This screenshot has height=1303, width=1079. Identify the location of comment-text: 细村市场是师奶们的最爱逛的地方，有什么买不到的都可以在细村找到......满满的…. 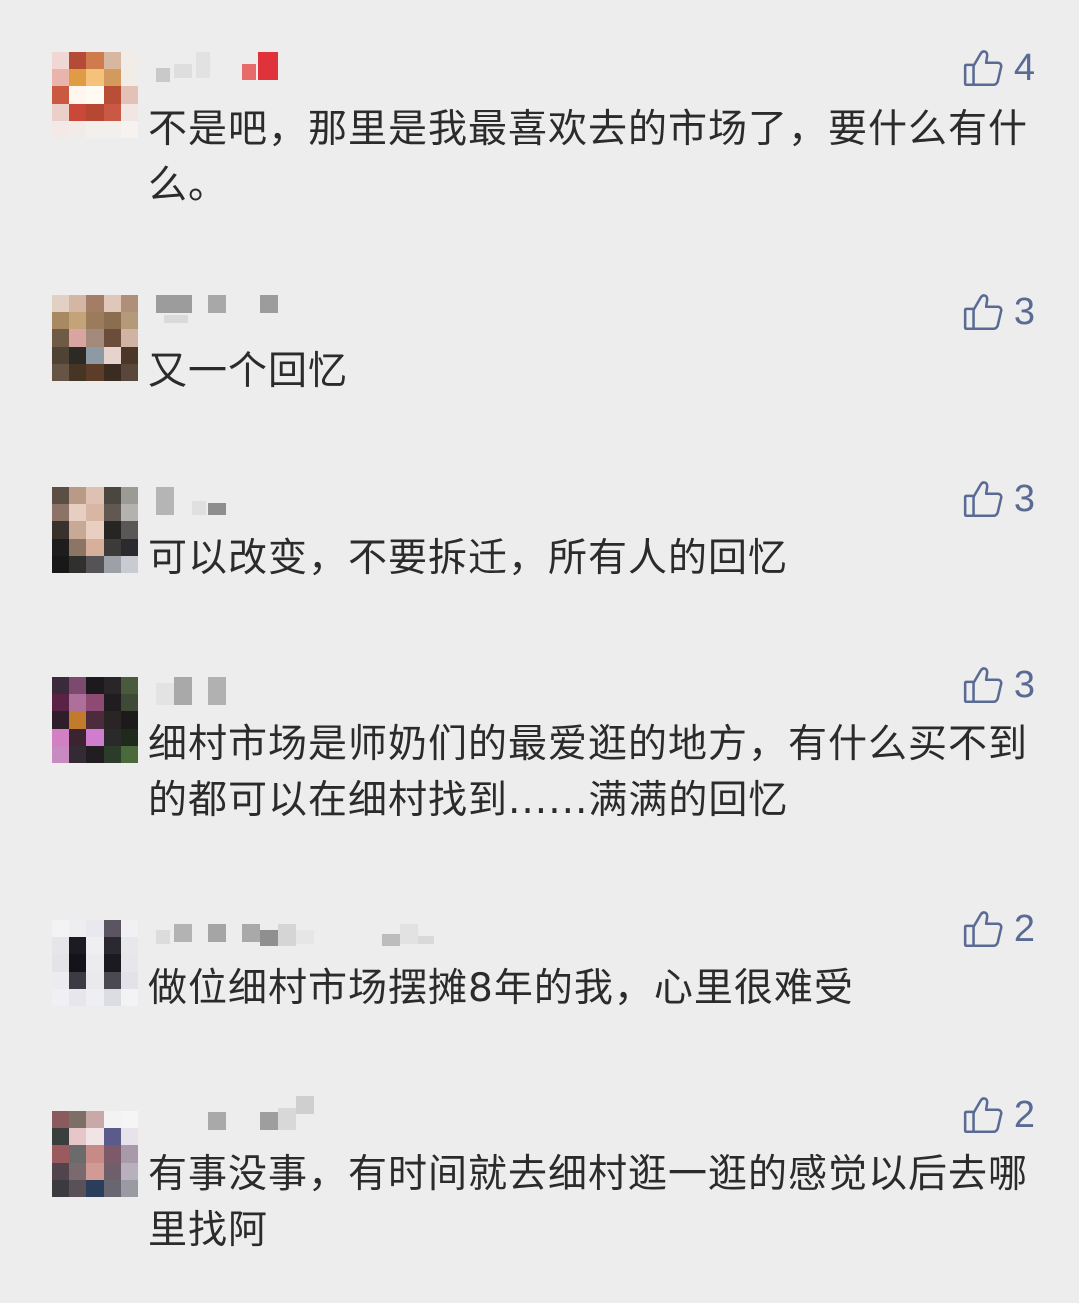
(588, 772).